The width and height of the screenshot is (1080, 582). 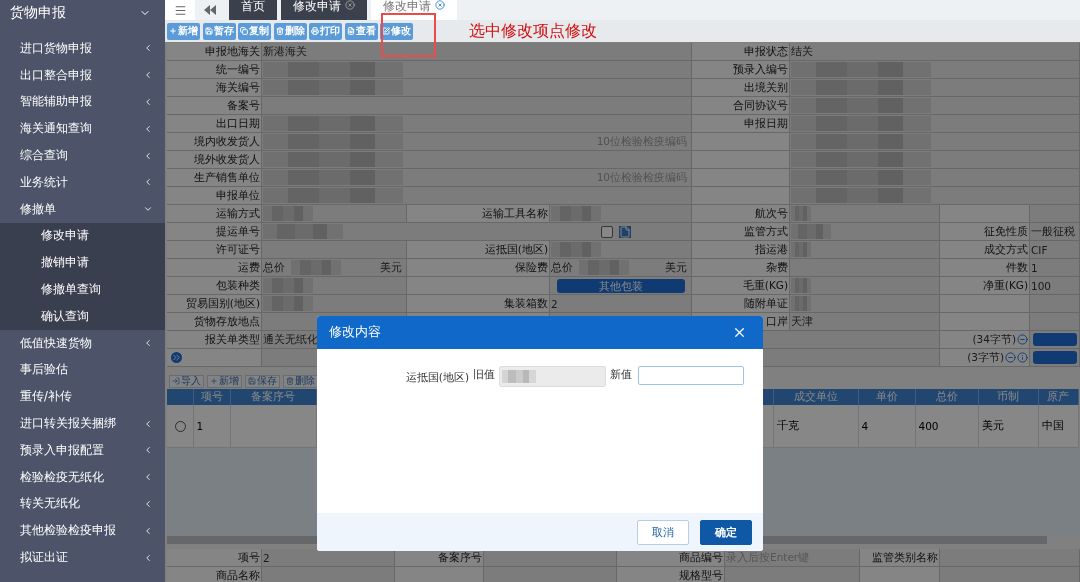 What do you see at coordinates (1008, 426) in the screenshot?
I see `table-cell: 美元` at bounding box center [1008, 426].